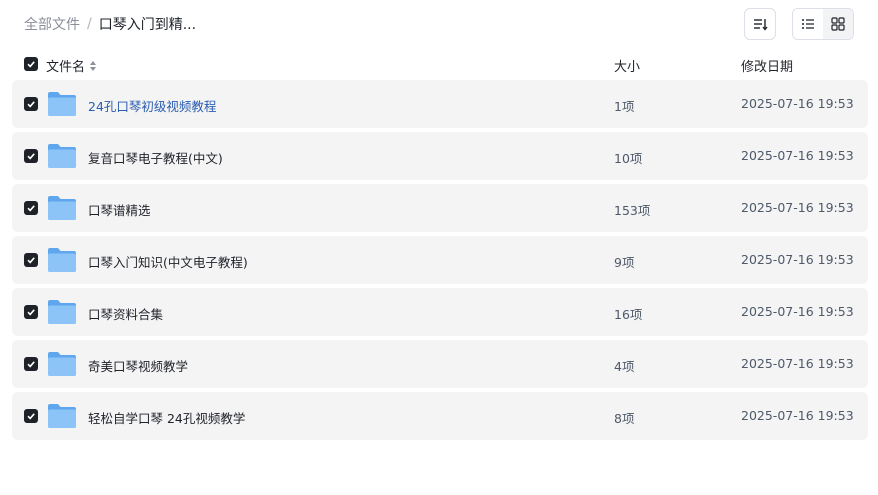 This screenshot has height=495, width=878. Describe the element at coordinates (767, 65) in the screenshot. I see `date-column-header: 修改日期` at that location.